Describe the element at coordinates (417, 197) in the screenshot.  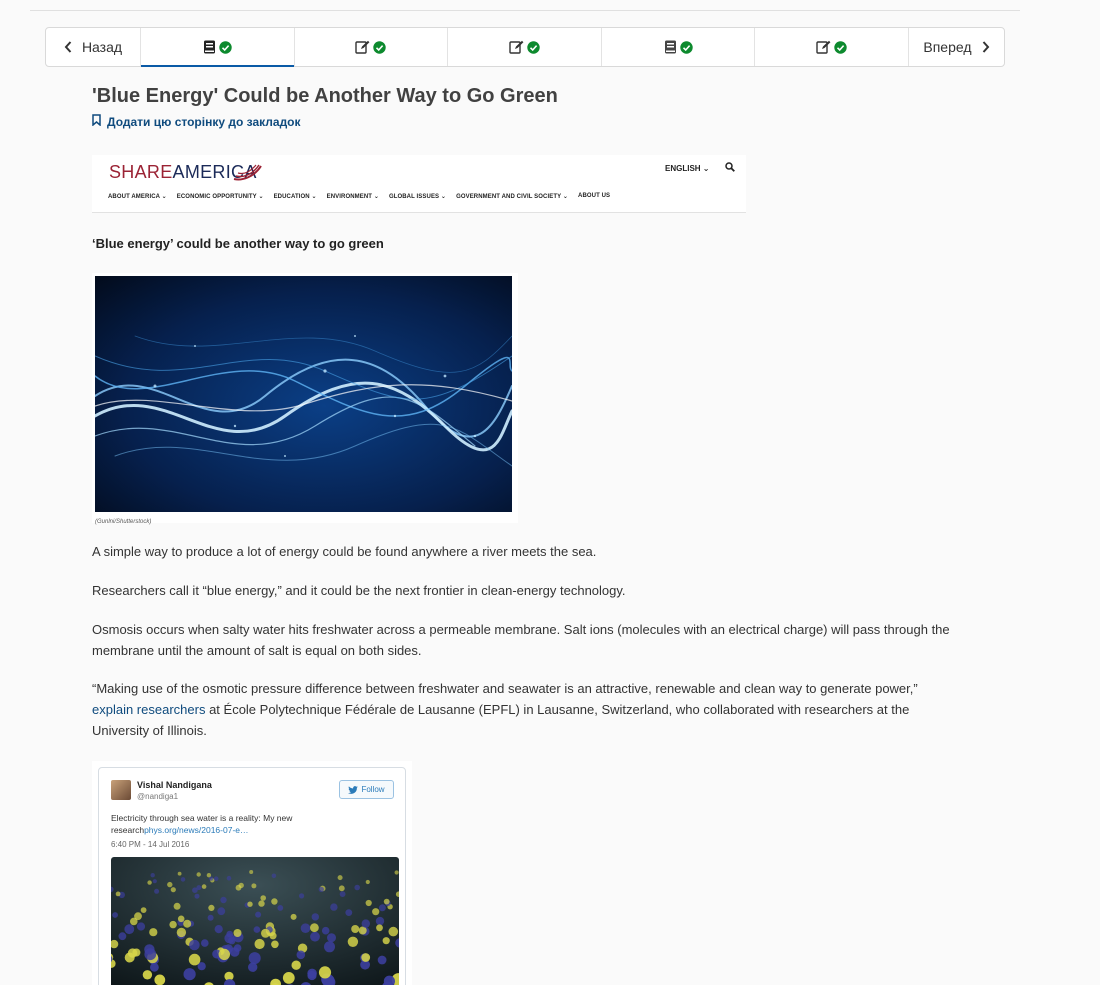
I see `menu-item-global-issues: GLOBAL ISSUES ⌄` at that location.